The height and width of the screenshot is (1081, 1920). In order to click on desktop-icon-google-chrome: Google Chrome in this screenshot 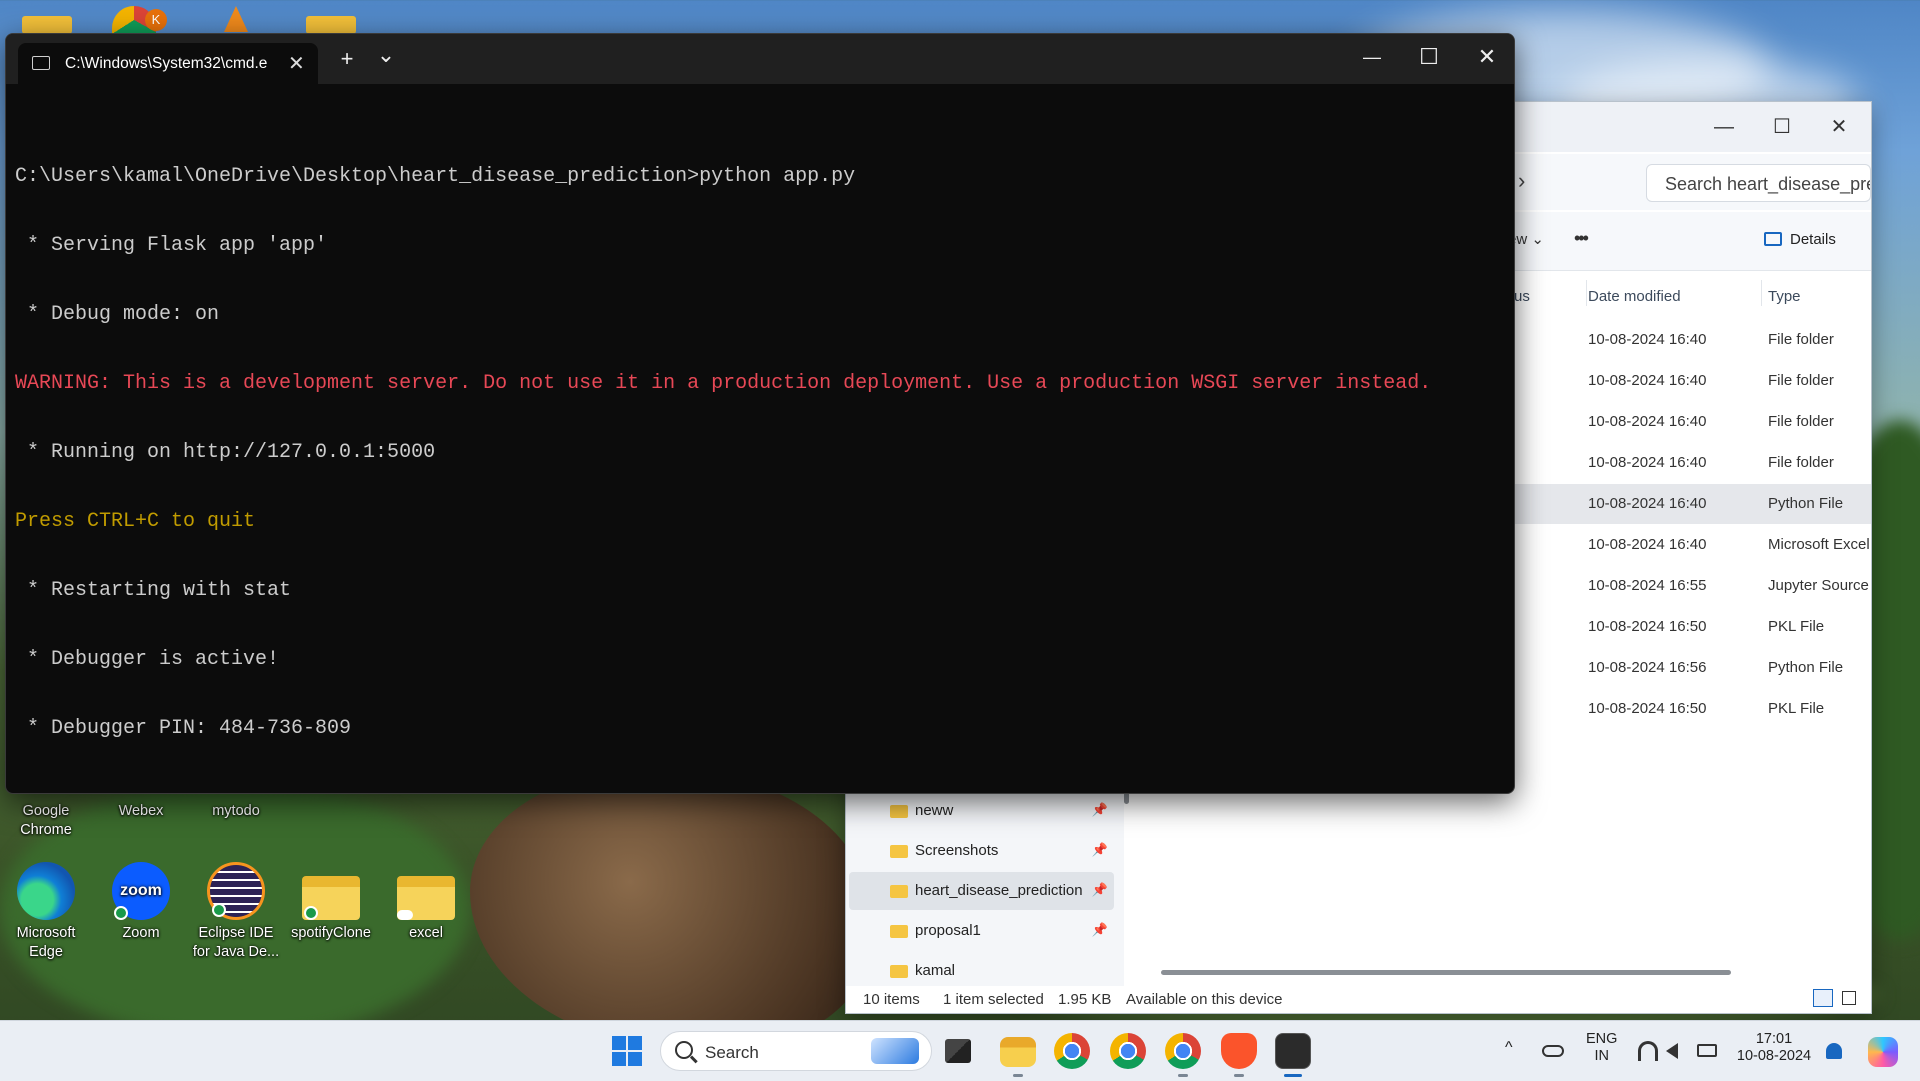, I will do `click(46, 821)`.